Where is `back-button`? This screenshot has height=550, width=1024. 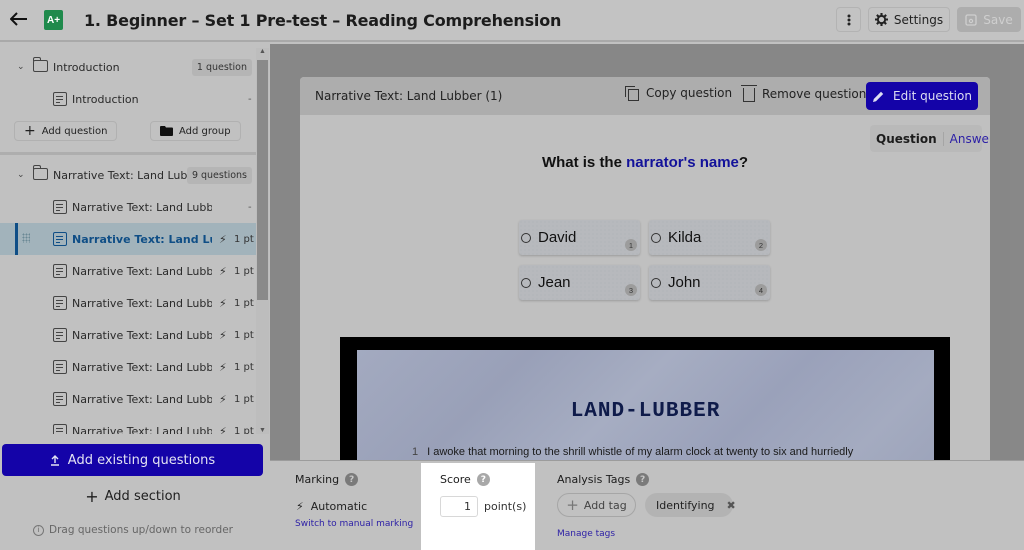 back-button is located at coordinates (19, 19).